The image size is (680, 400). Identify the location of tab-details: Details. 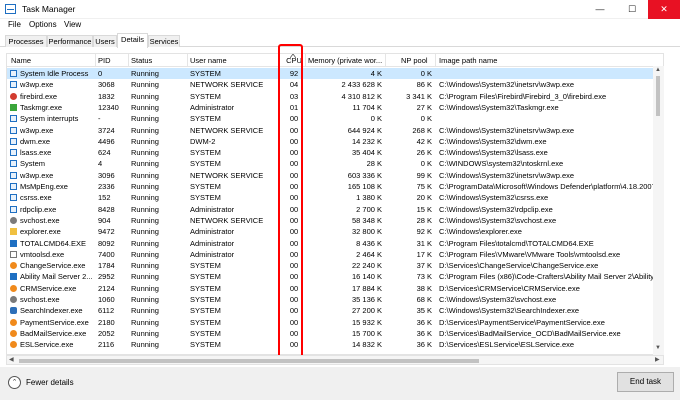
(132, 40).